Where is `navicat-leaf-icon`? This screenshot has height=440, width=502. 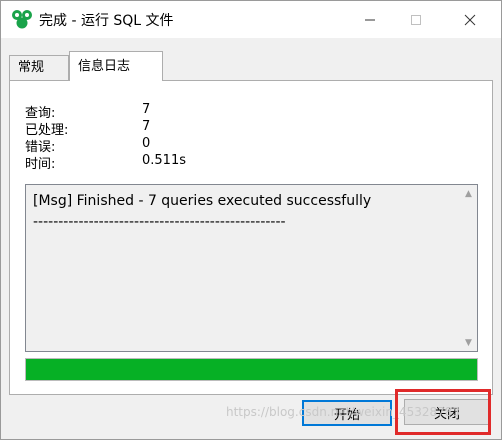
navicat-leaf-icon is located at coordinates (22, 19).